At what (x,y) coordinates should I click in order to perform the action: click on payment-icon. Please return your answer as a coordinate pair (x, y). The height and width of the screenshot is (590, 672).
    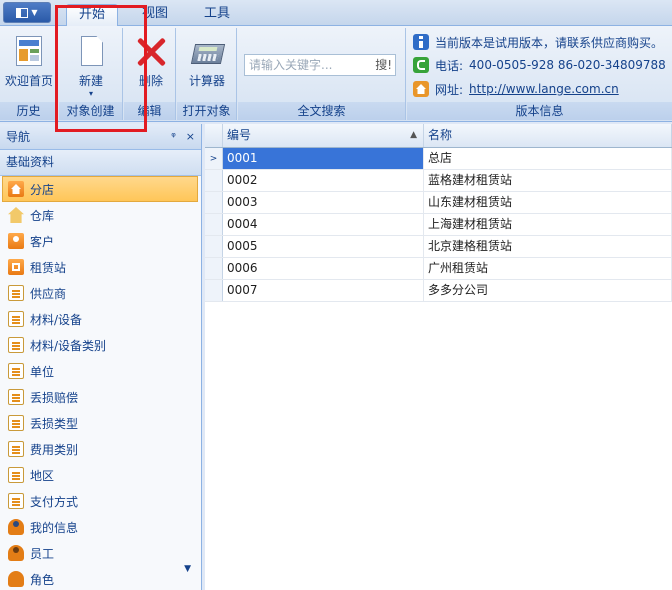
    Looking at the image, I should click on (16, 501).